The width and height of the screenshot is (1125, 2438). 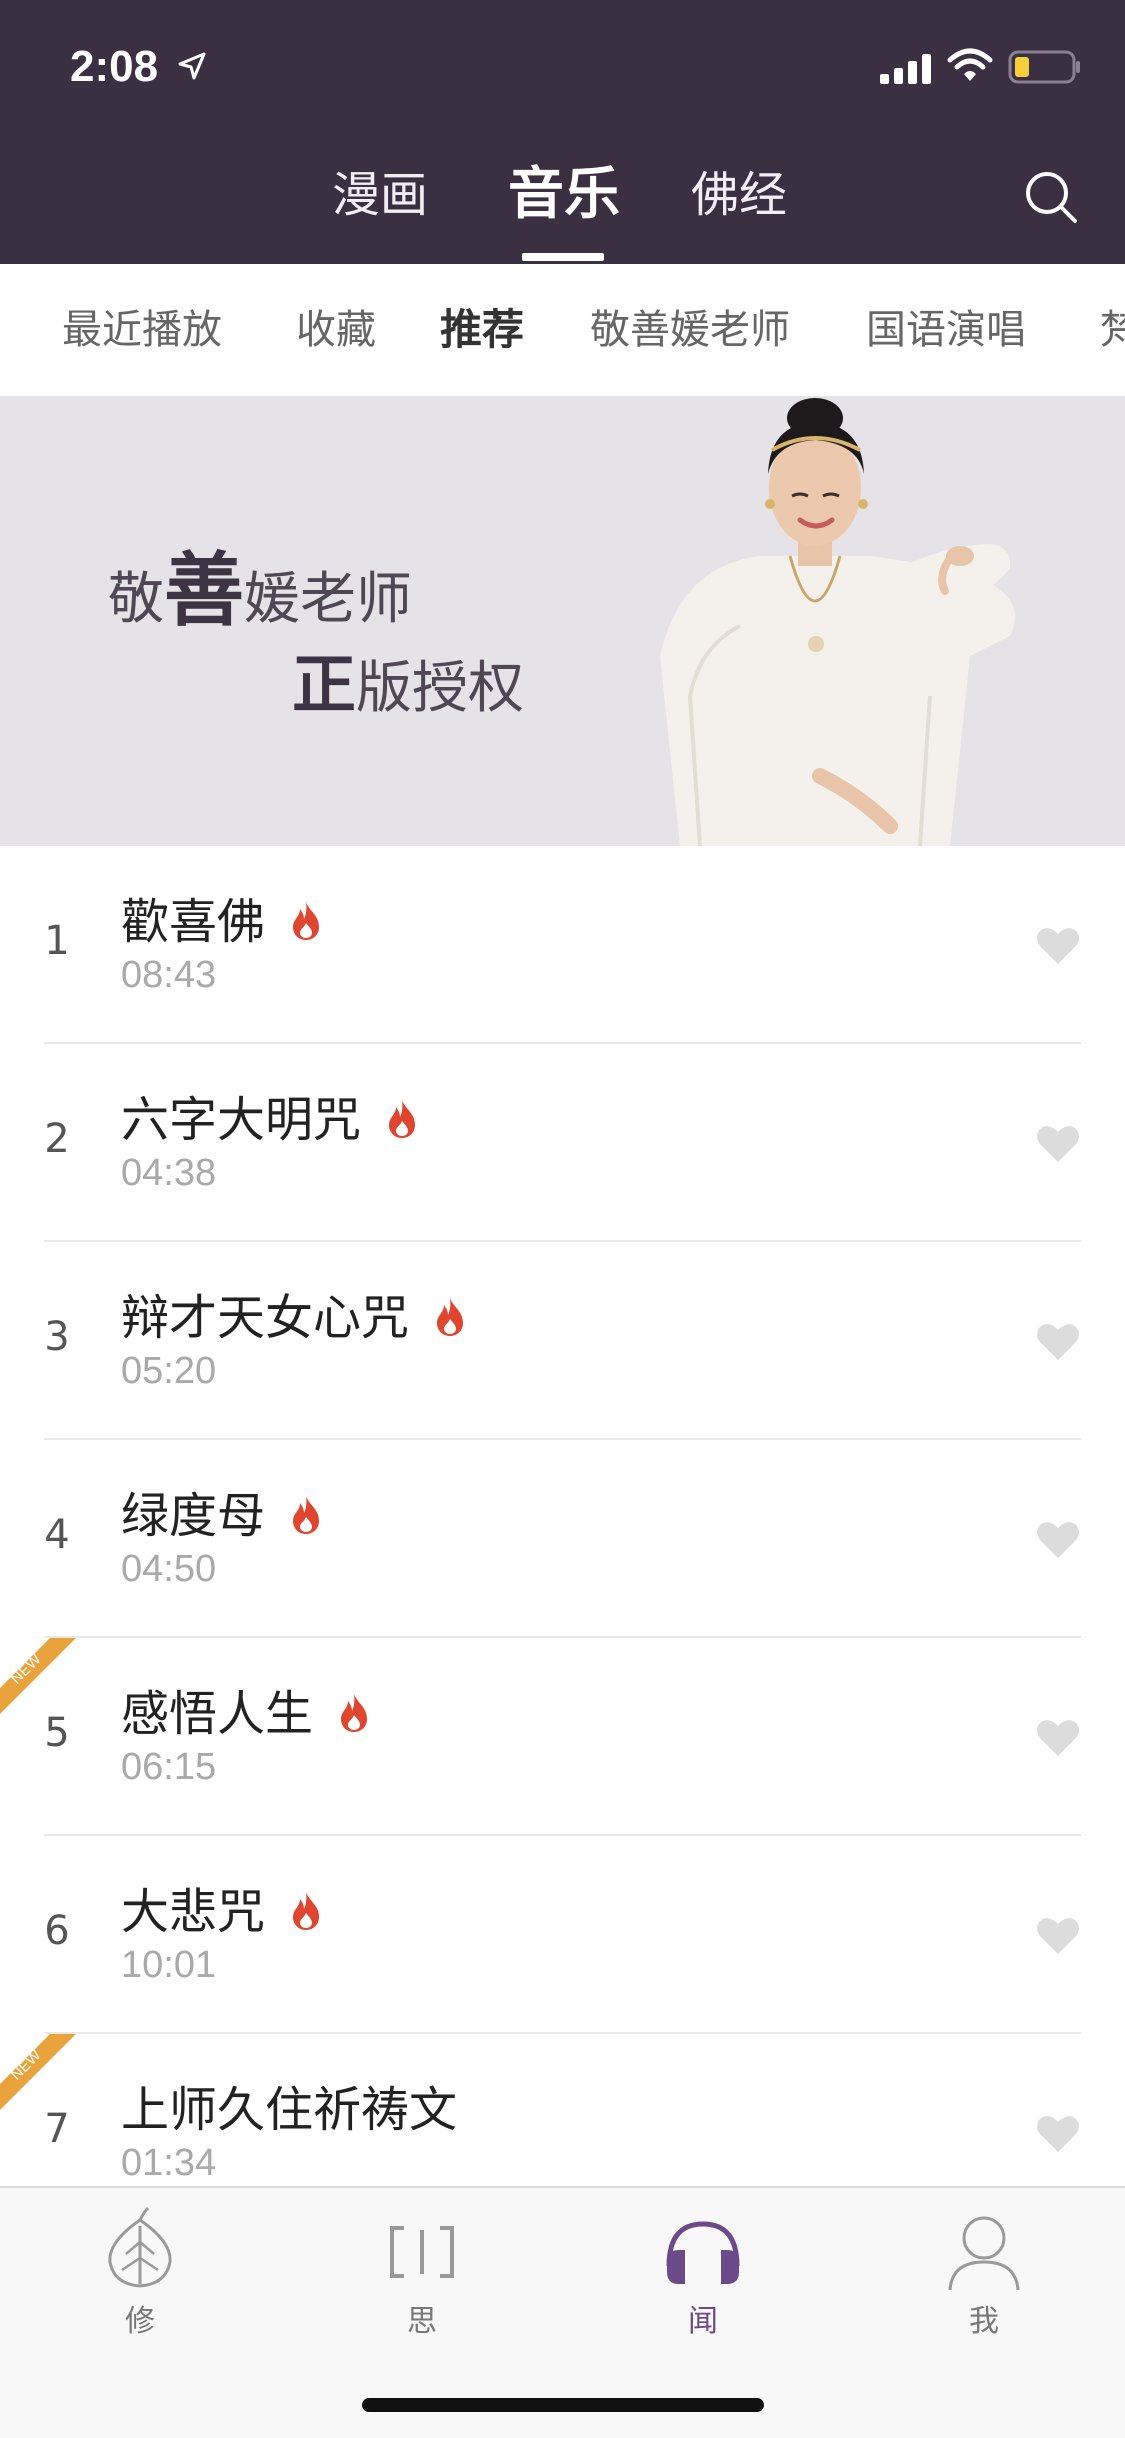 I want to click on track-title: 大悲咒, so click(x=193, y=1912).